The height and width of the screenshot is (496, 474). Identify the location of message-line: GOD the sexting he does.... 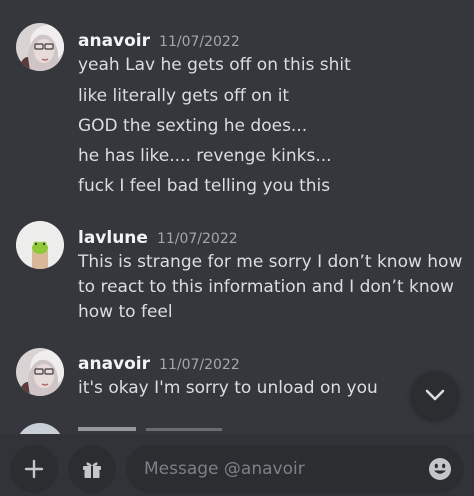
(193, 126).